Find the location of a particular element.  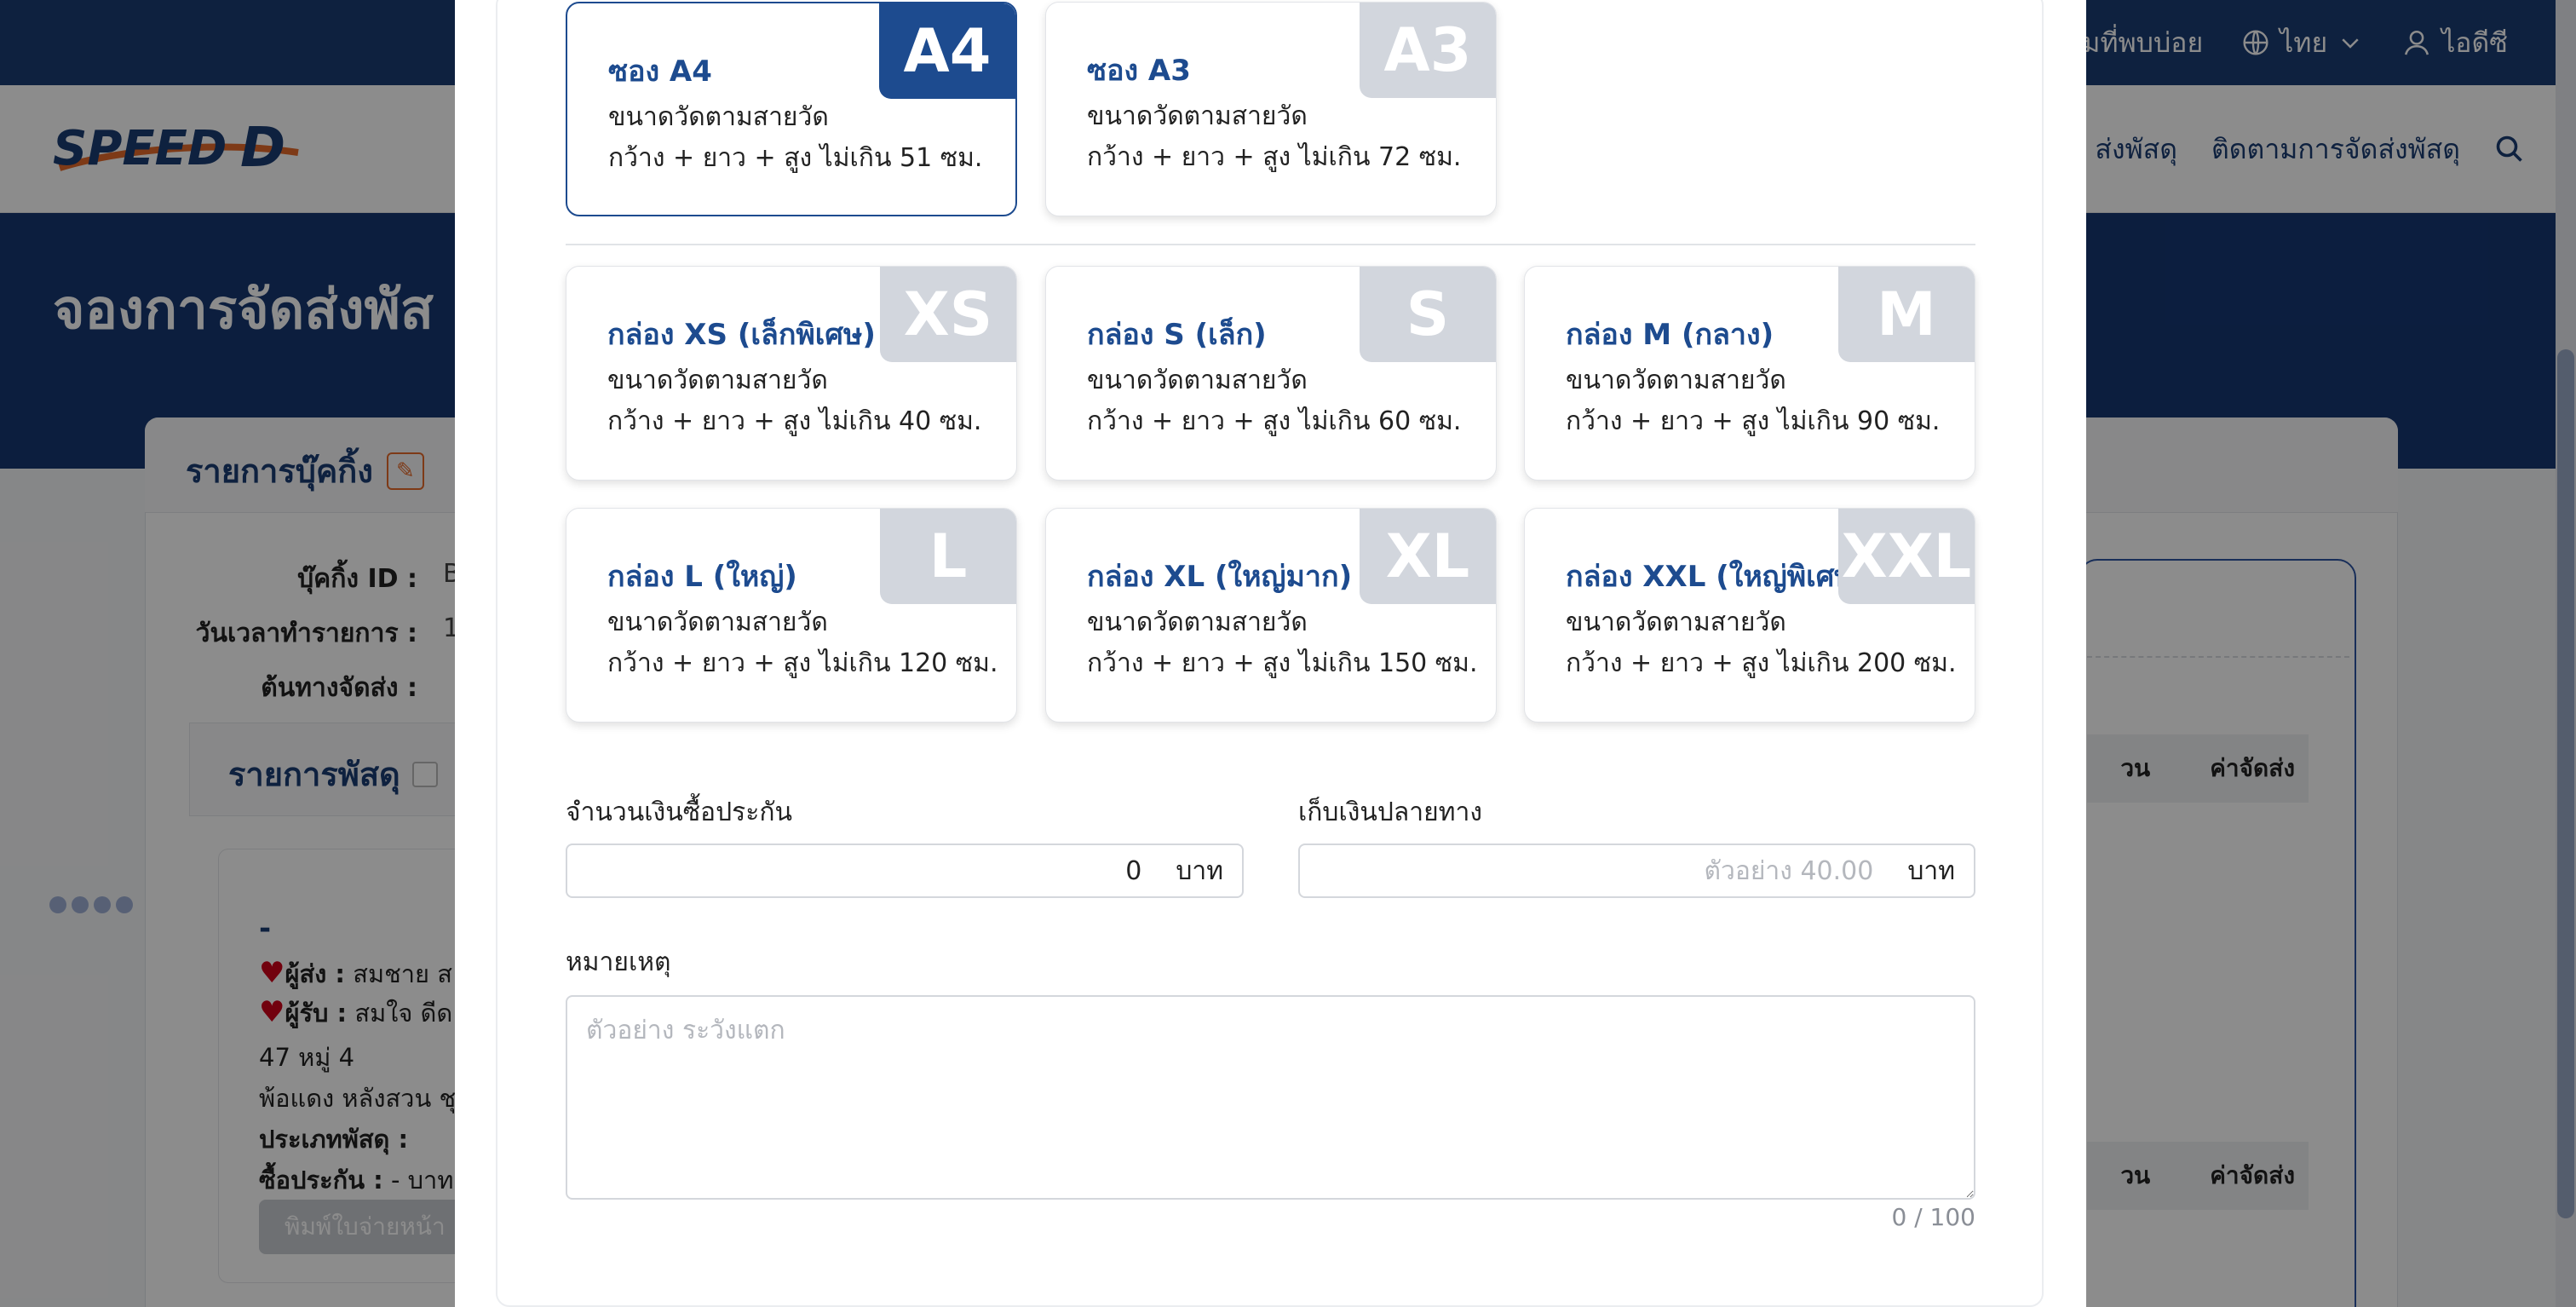

package-badge: XL is located at coordinates (1428, 557).